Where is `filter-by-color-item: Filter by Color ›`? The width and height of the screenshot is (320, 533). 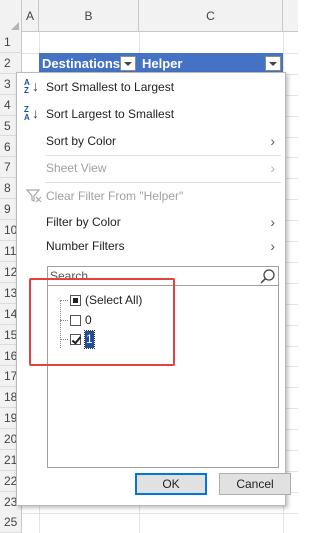
filter-by-color-item: Filter by Color › is located at coordinates (151, 222).